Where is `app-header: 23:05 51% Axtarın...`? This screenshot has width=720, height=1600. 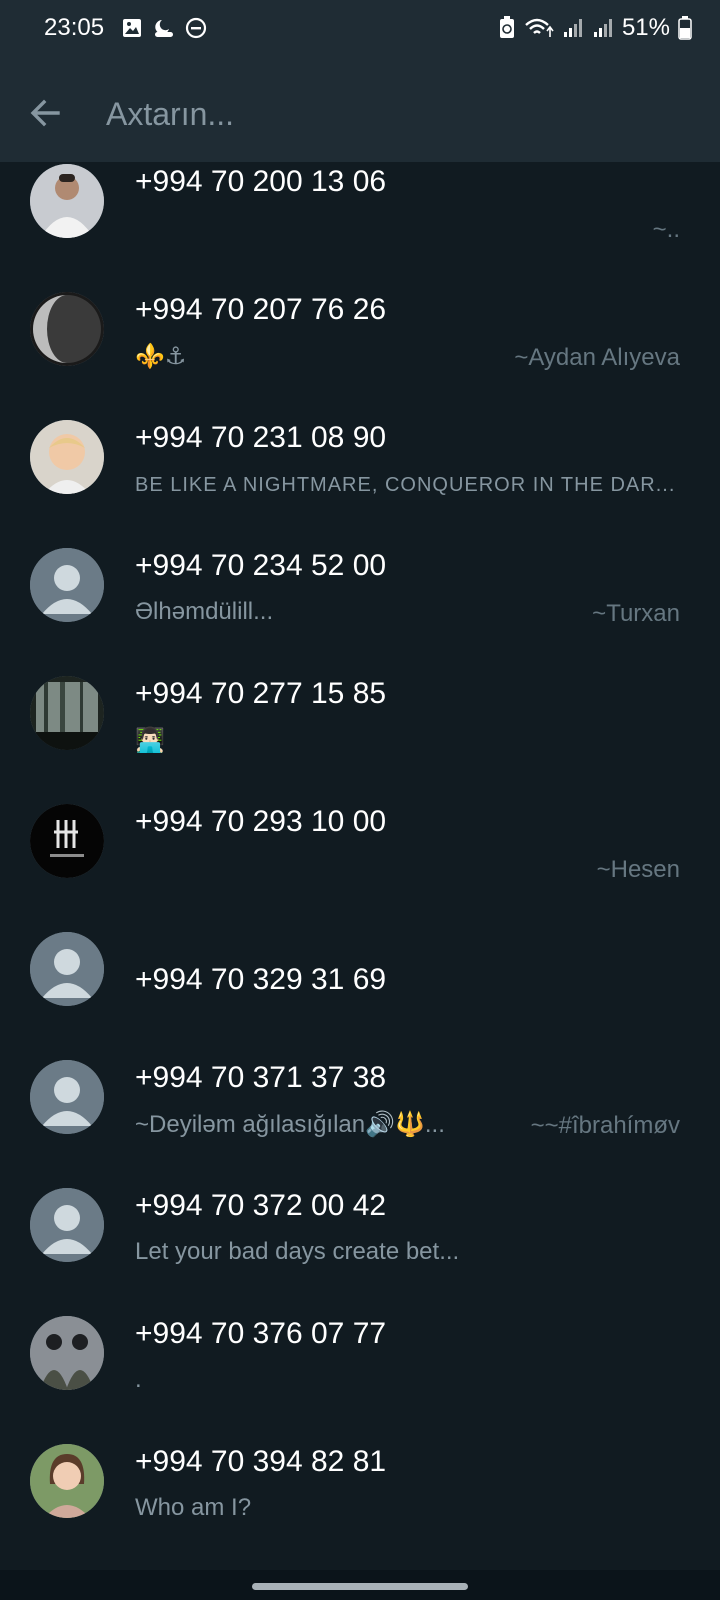
app-header: 23:05 51% Axtarın... is located at coordinates (360, 81).